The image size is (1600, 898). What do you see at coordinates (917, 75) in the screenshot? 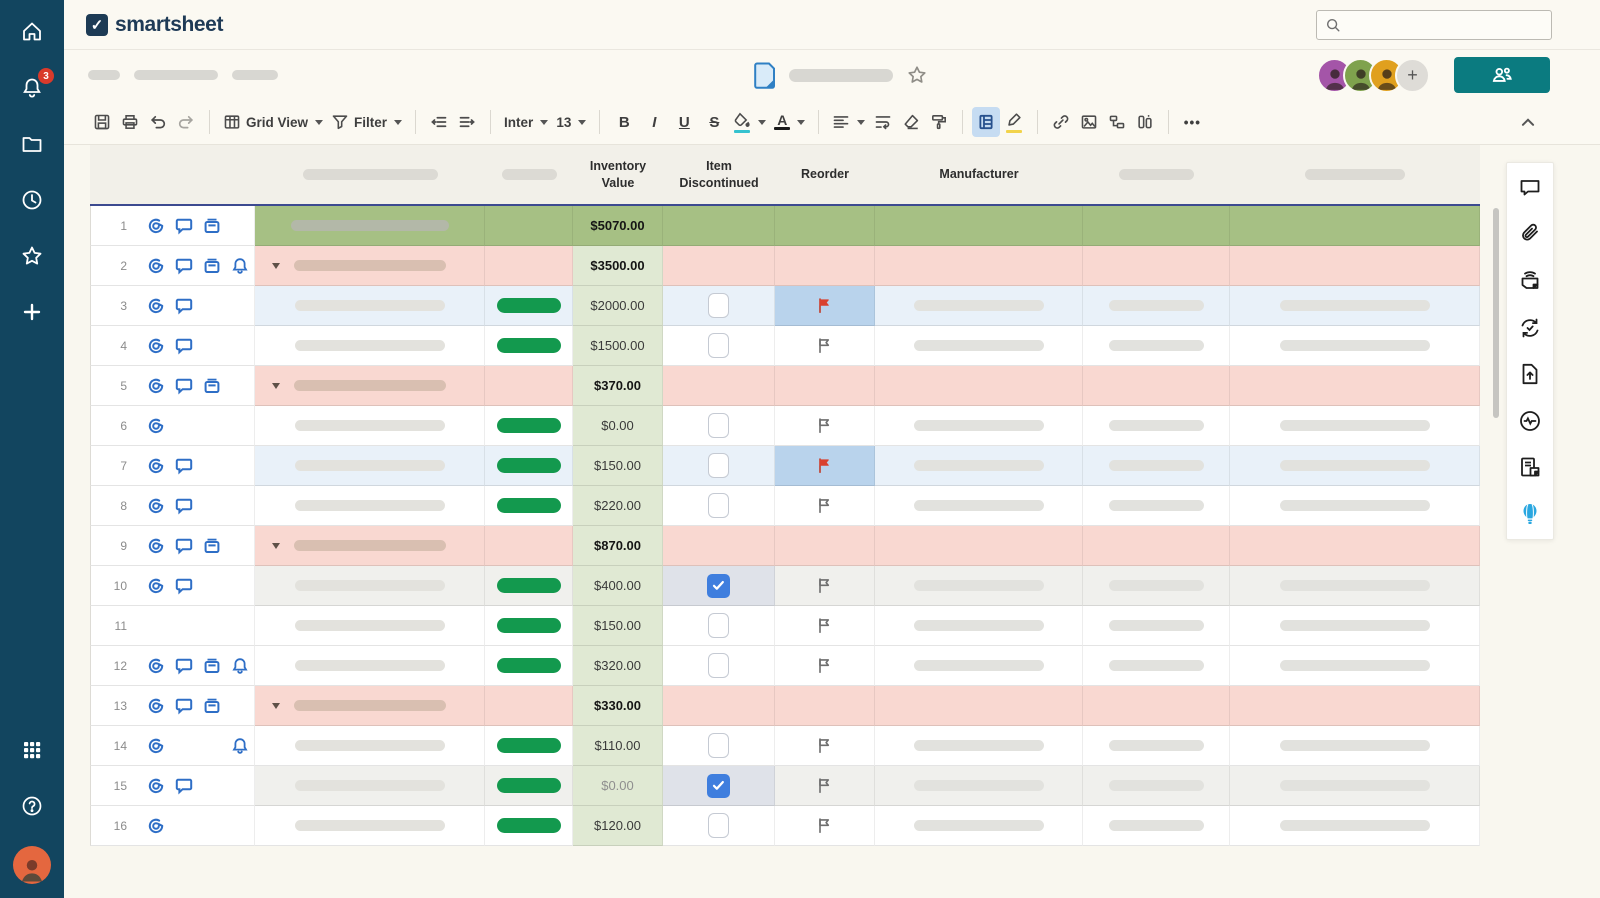
I see `favorite-star-icon` at bounding box center [917, 75].